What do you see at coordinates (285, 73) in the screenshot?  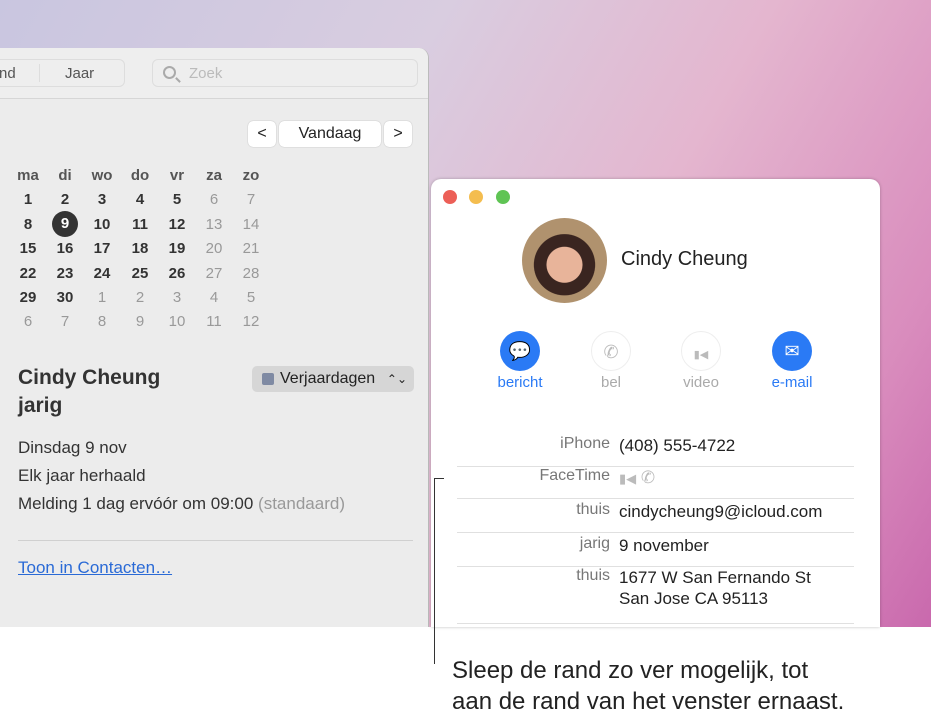 I see `search-input: Zoek` at bounding box center [285, 73].